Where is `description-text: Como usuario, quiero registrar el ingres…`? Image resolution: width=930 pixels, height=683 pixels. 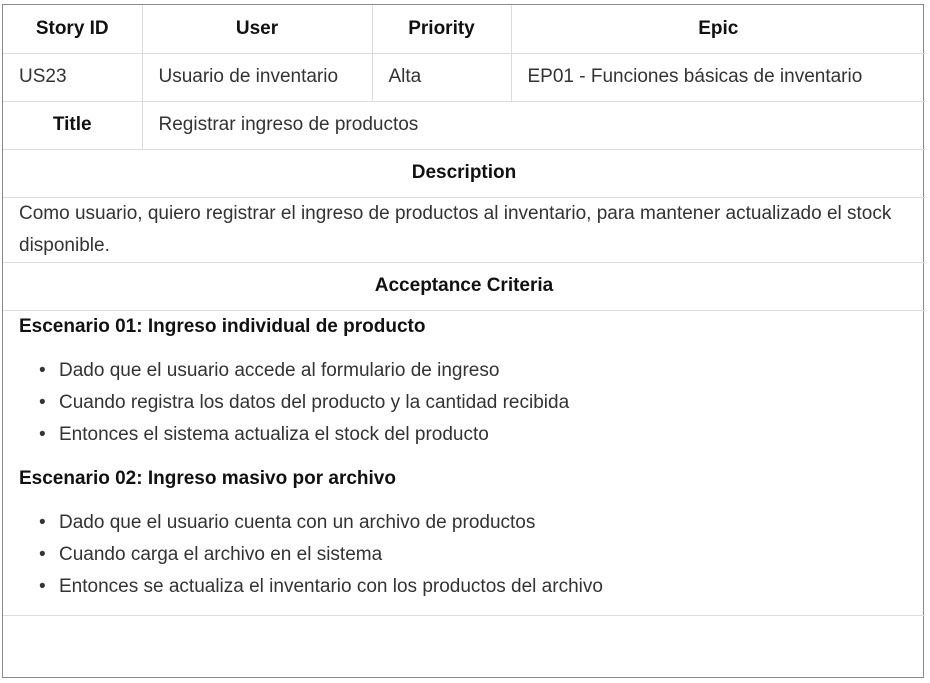
description-text: Como usuario, quiero registrar el ingres… is located at coordinates (464, 229).